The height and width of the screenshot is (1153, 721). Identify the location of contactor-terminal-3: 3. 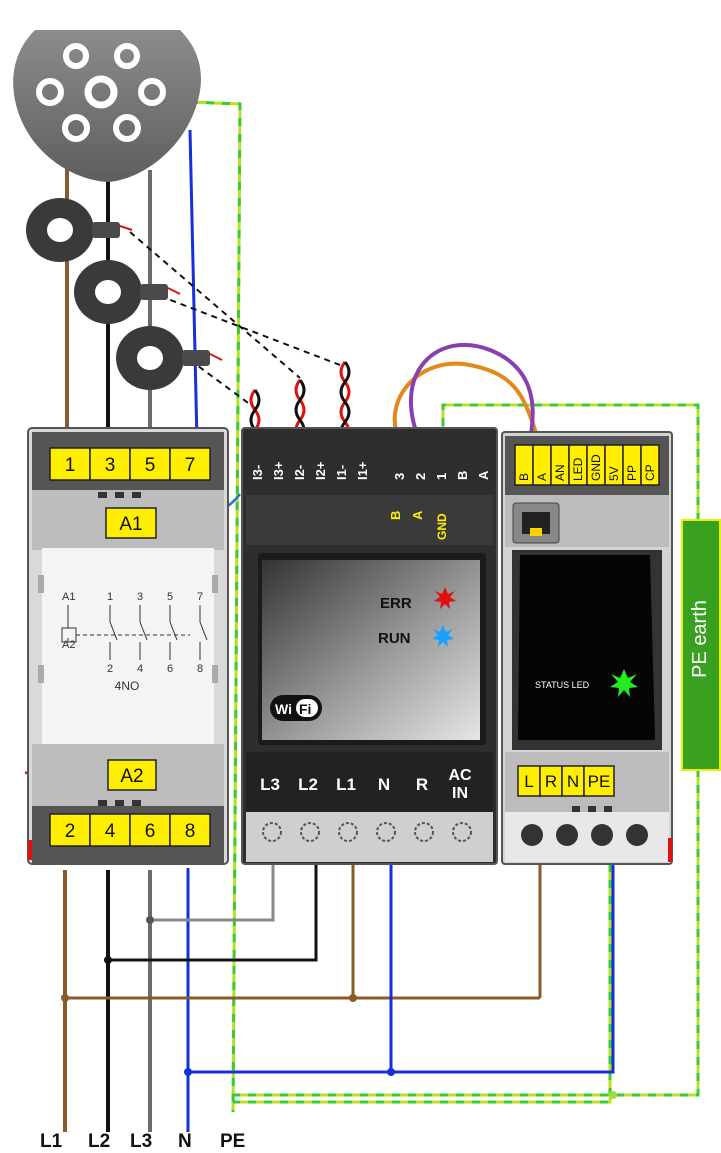
(110, 465).